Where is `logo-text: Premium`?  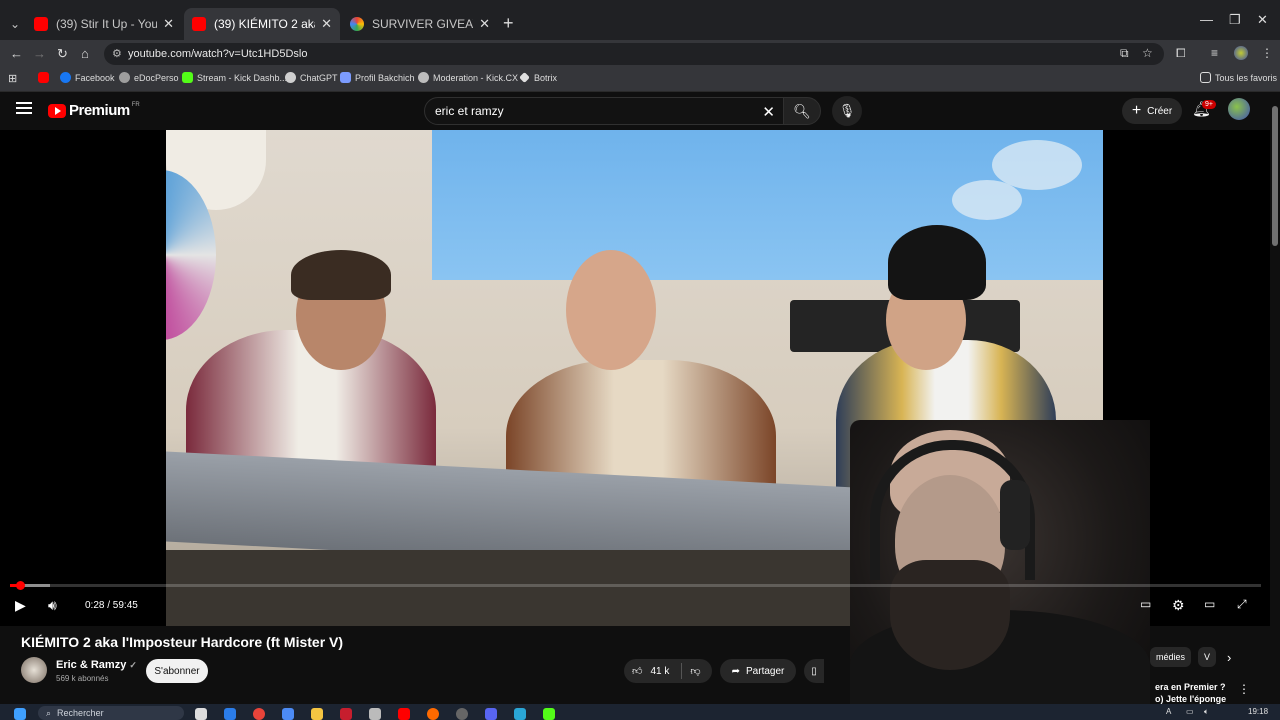
logo-text: Premium is located at coordinates (99, 110).